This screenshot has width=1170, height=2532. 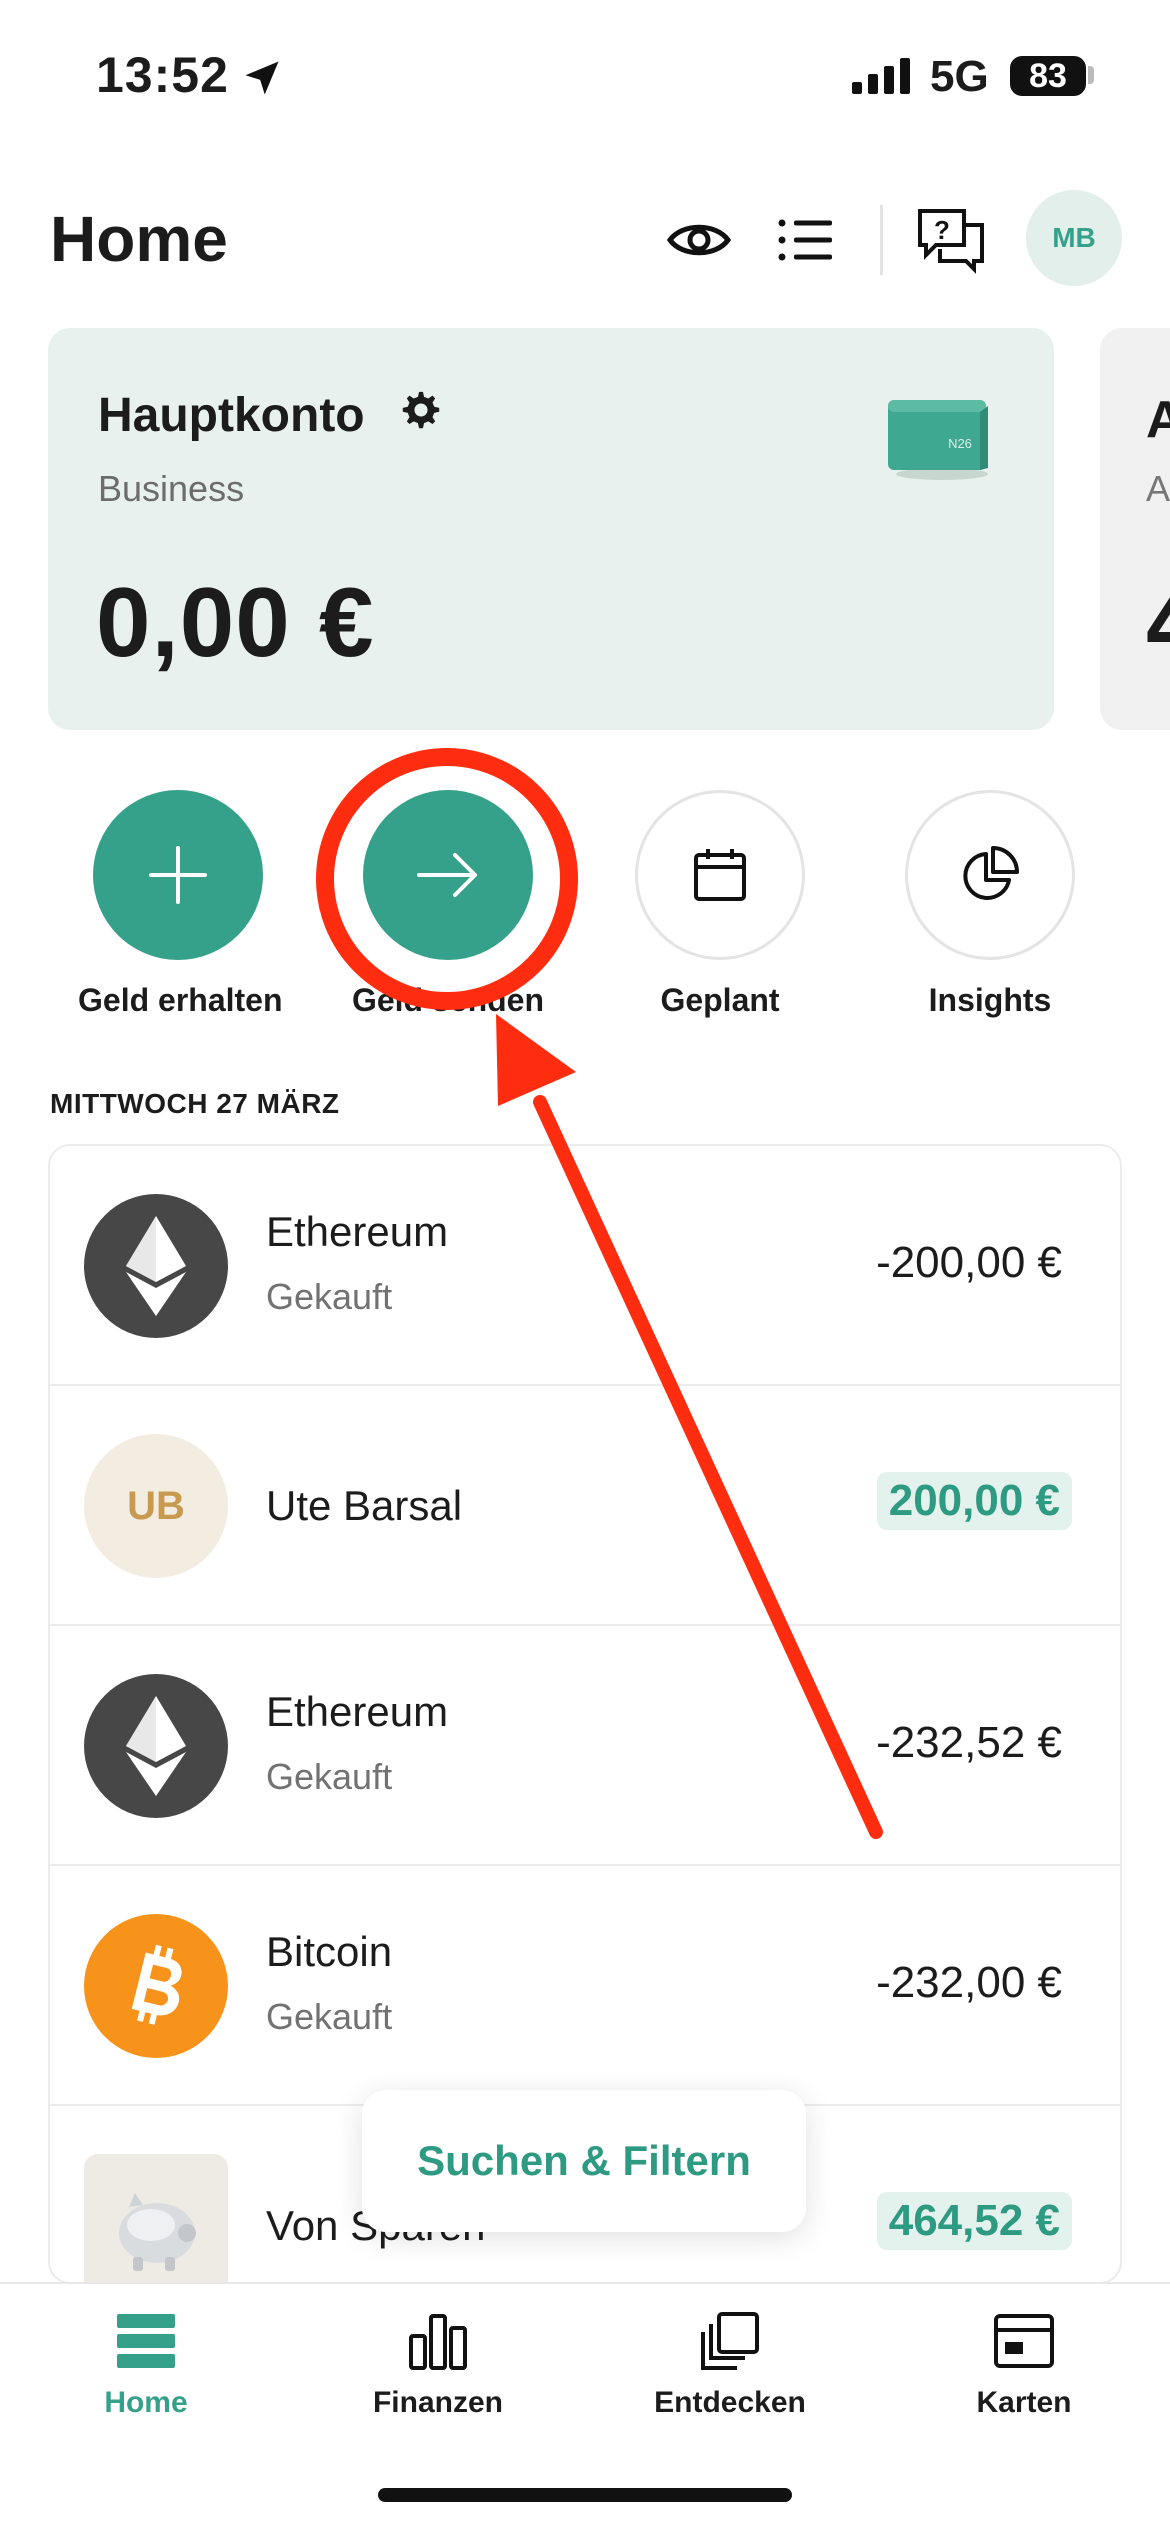 I want to click on bitcoin-icon, so click(x=156, y=1986).